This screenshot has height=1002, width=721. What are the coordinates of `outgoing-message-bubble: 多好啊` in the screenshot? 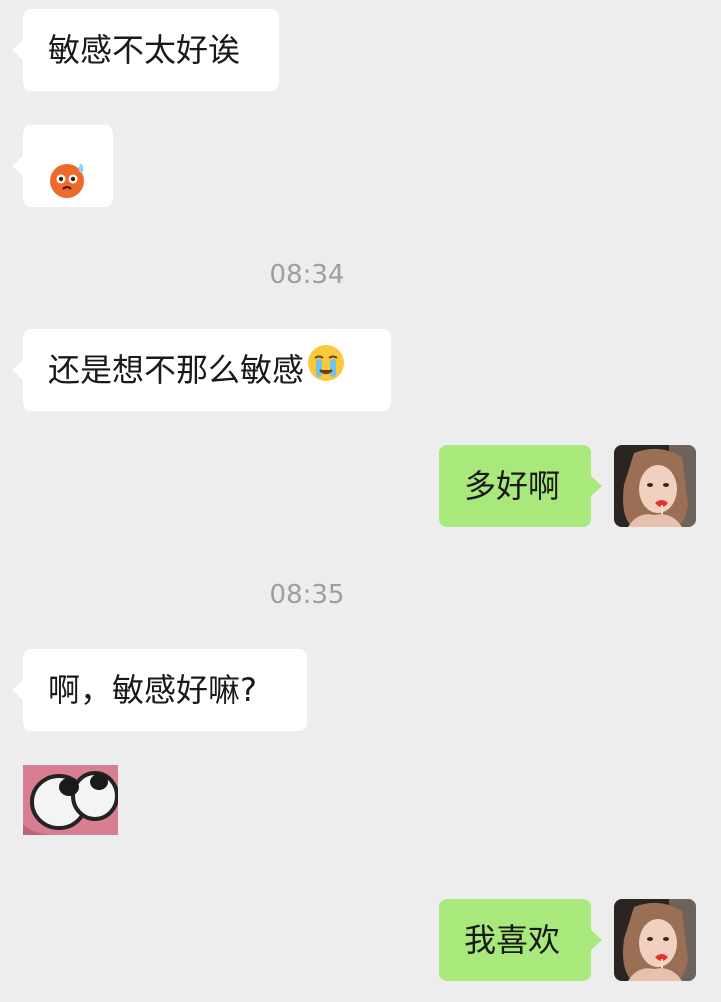 It's located at (520, 486).